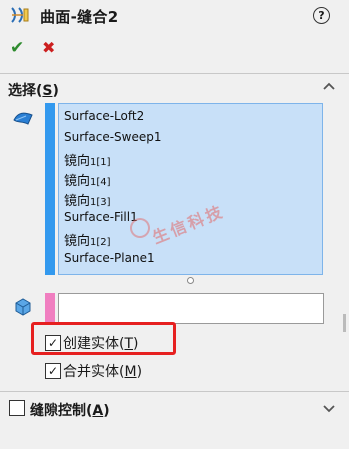  Describe the element at coordinates (20, 17) in the screenshot. I see `feature-icon` at that location.